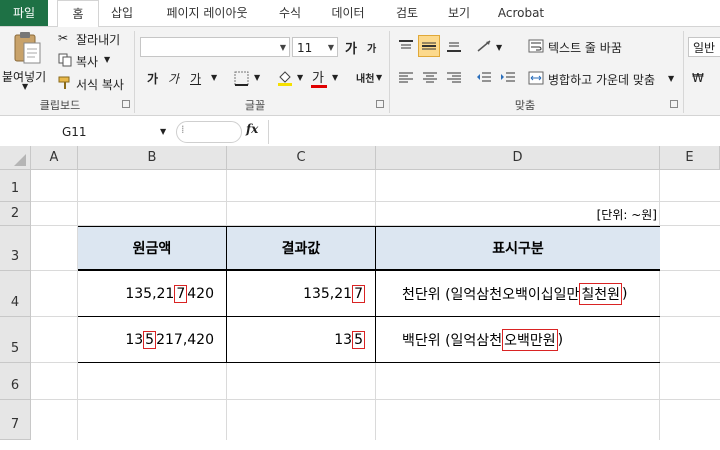 The height and width of the screenshot is (450, 720). What do you see at coordinates (518, 158) in the screenshot?
I see `column-header-d: D` at bounding box center [518, 158].